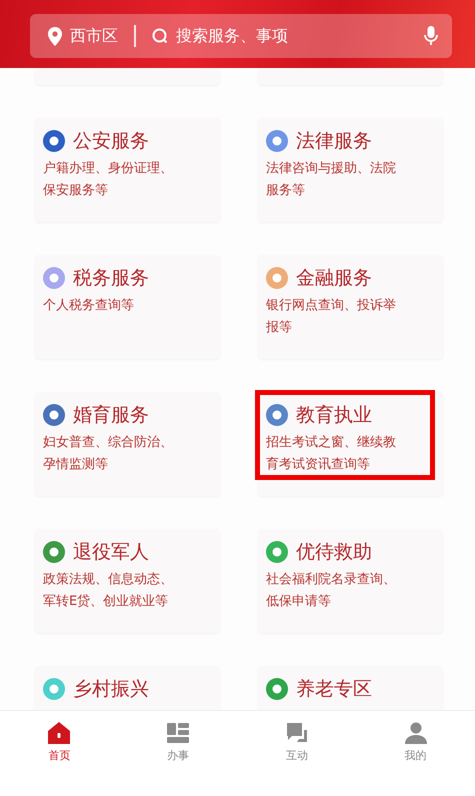 This screenshot has width=475, height=796. I want to click on service-card: 养老专区, so click(350, 688).